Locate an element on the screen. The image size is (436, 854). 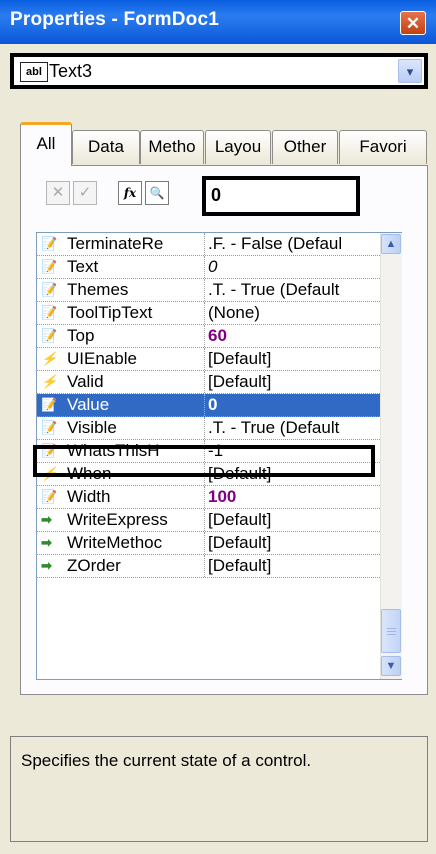
property-name: Text is located at coordinates (83, 266).